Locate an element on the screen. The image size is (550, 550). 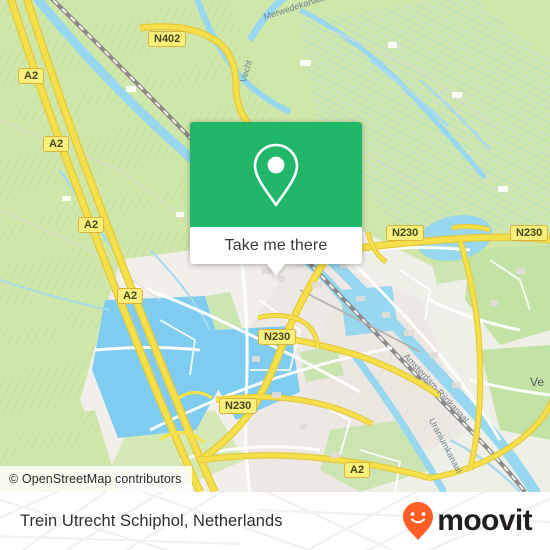
svg-text: Ve is located at coordinates (537, 382).